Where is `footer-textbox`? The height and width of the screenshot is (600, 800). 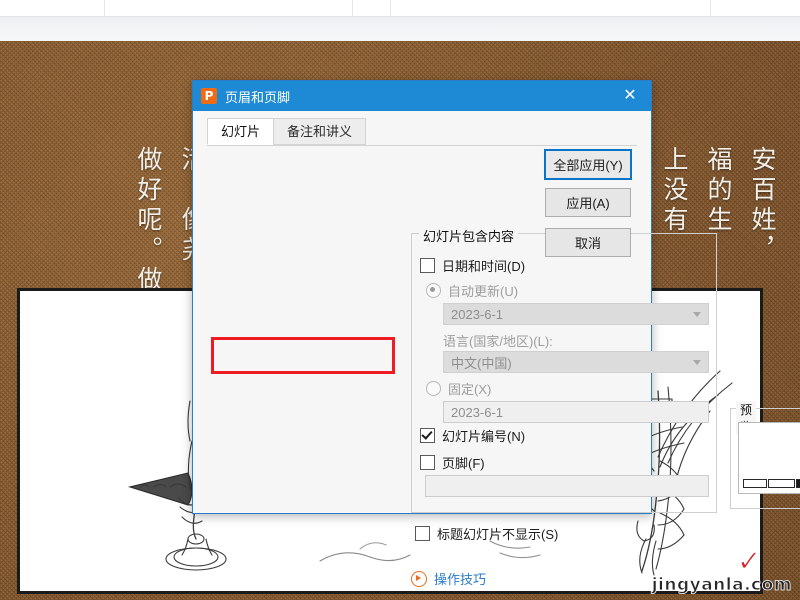 footer-textbox is located at coordinates (567, 486).